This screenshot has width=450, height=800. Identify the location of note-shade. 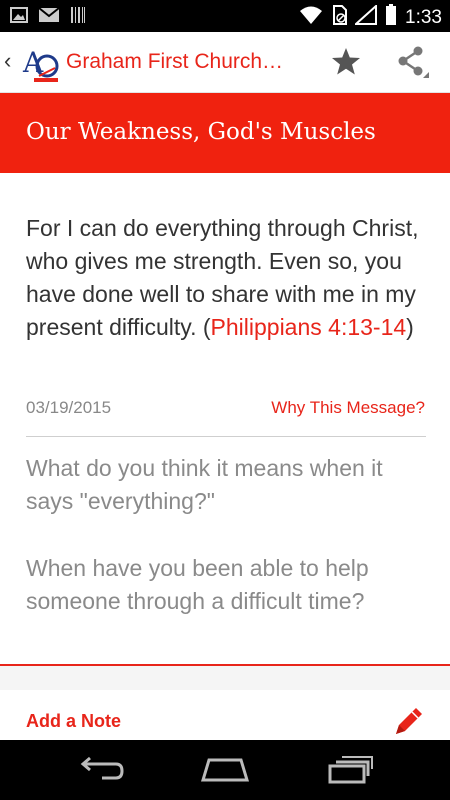
(225, 678).